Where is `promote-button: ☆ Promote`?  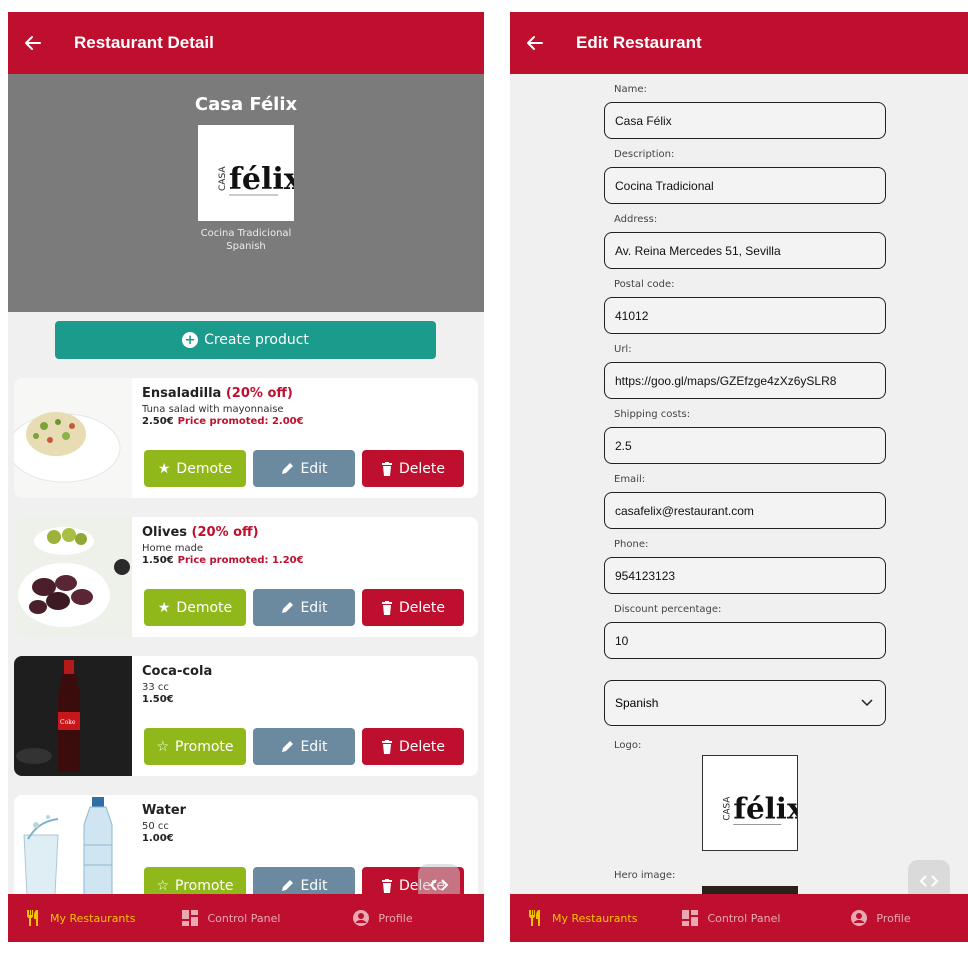
promote-button: ☆ Promote is located at coordinates (195, 746).